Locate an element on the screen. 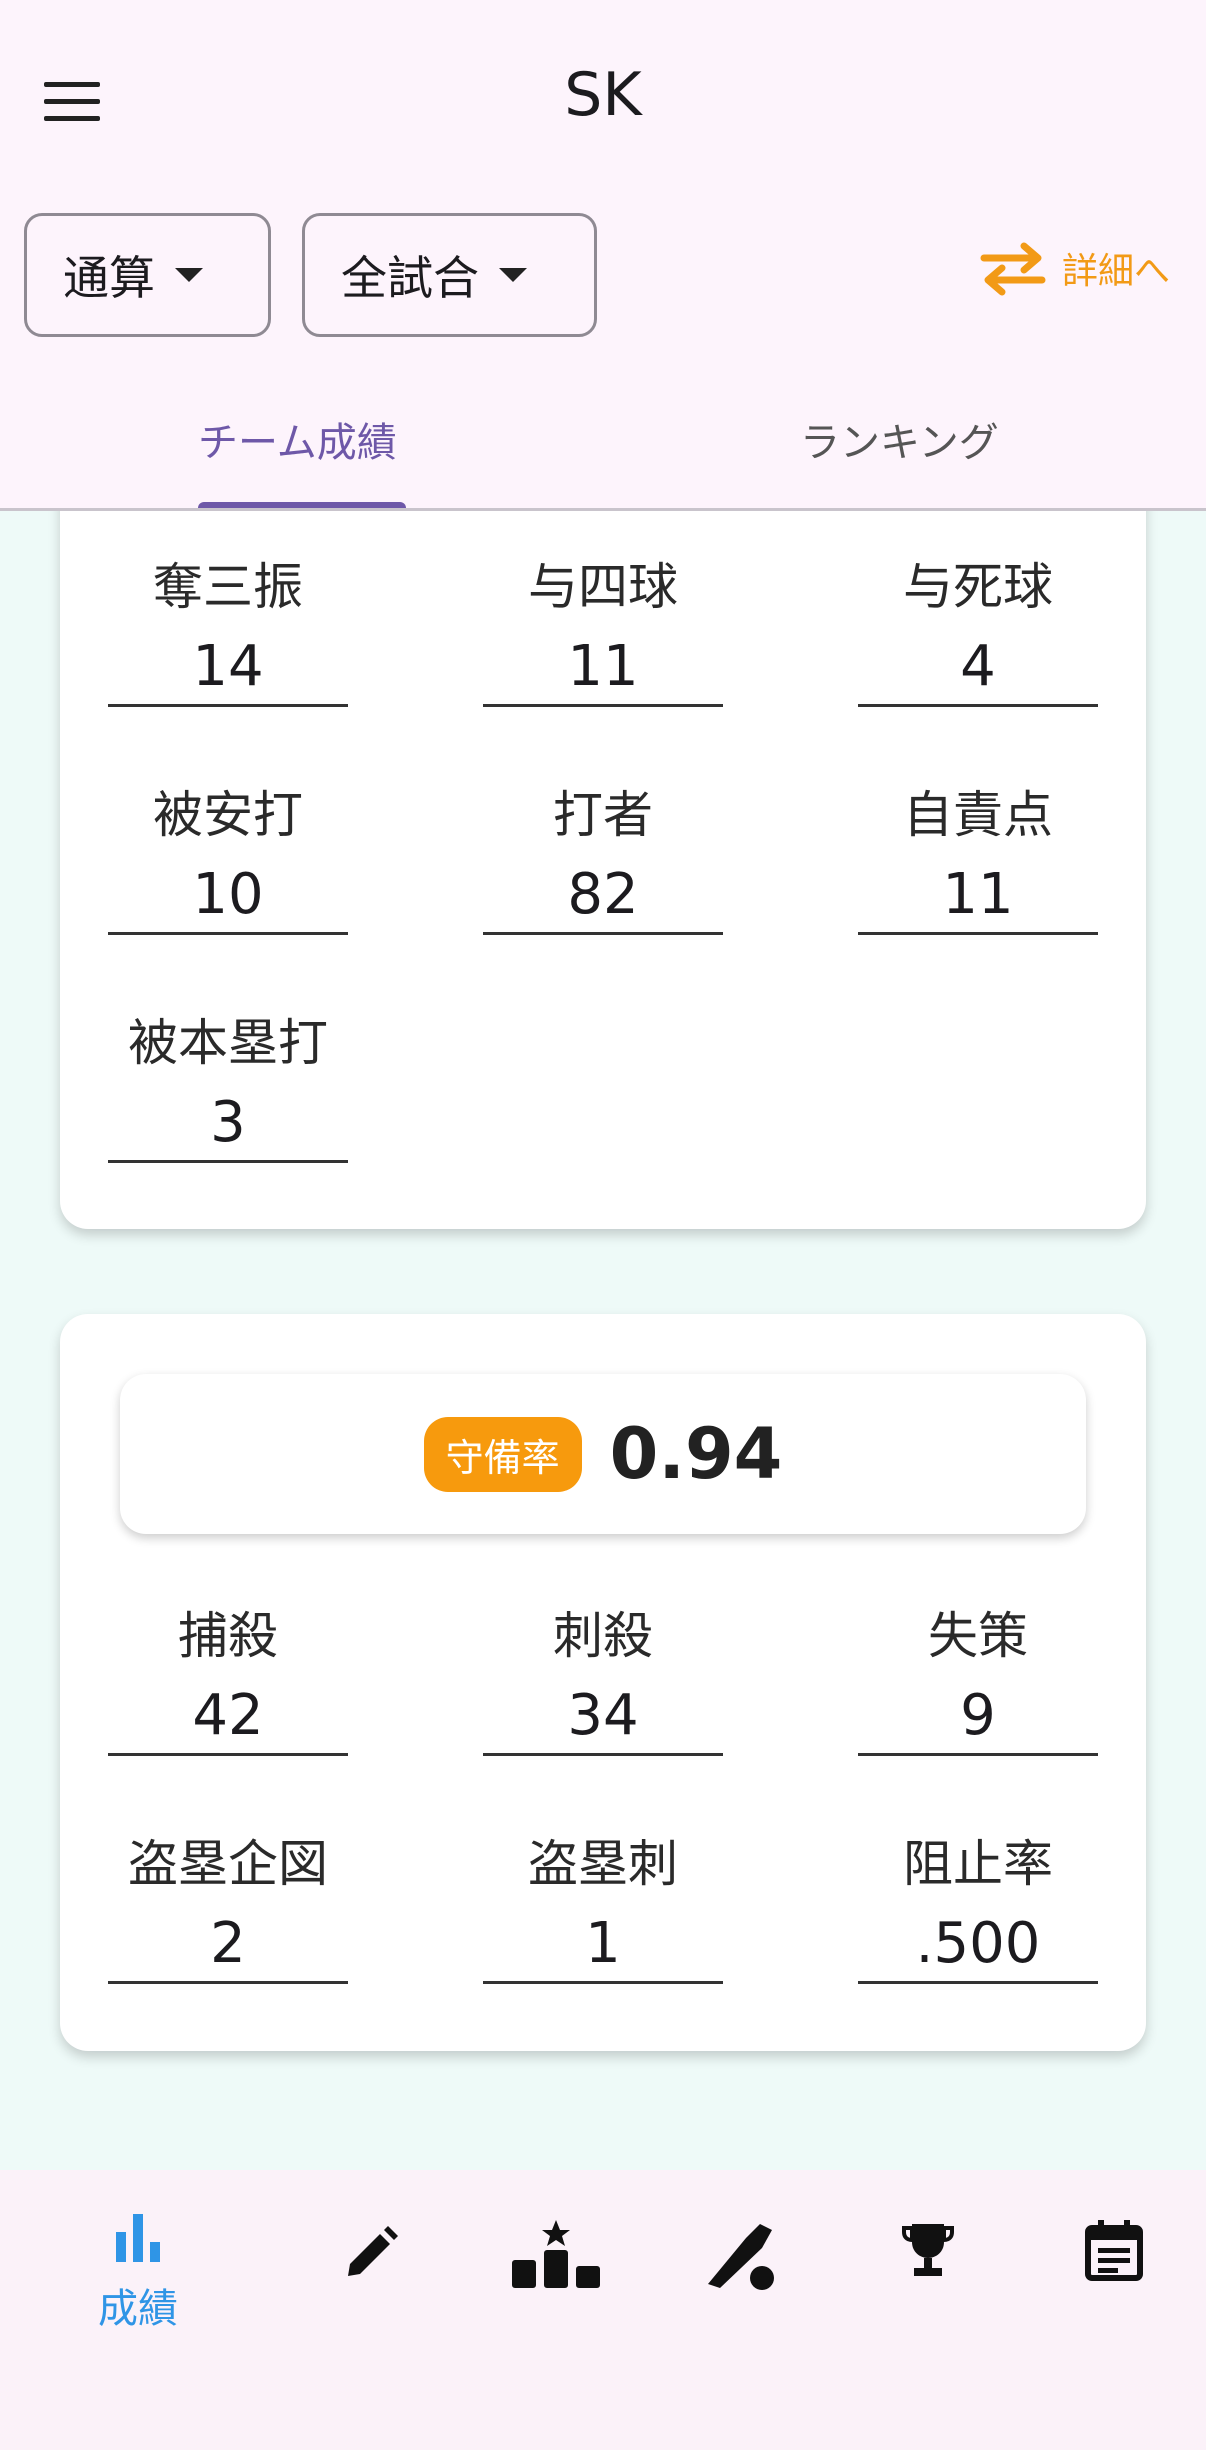  stat-label: 被本塁打 is located at coordinates (228, 1043).